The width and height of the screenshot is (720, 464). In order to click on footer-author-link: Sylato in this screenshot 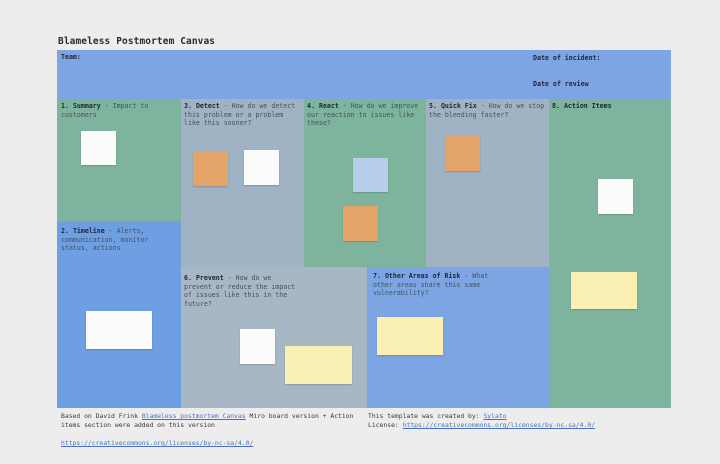, I will do `click(494, 416)`.